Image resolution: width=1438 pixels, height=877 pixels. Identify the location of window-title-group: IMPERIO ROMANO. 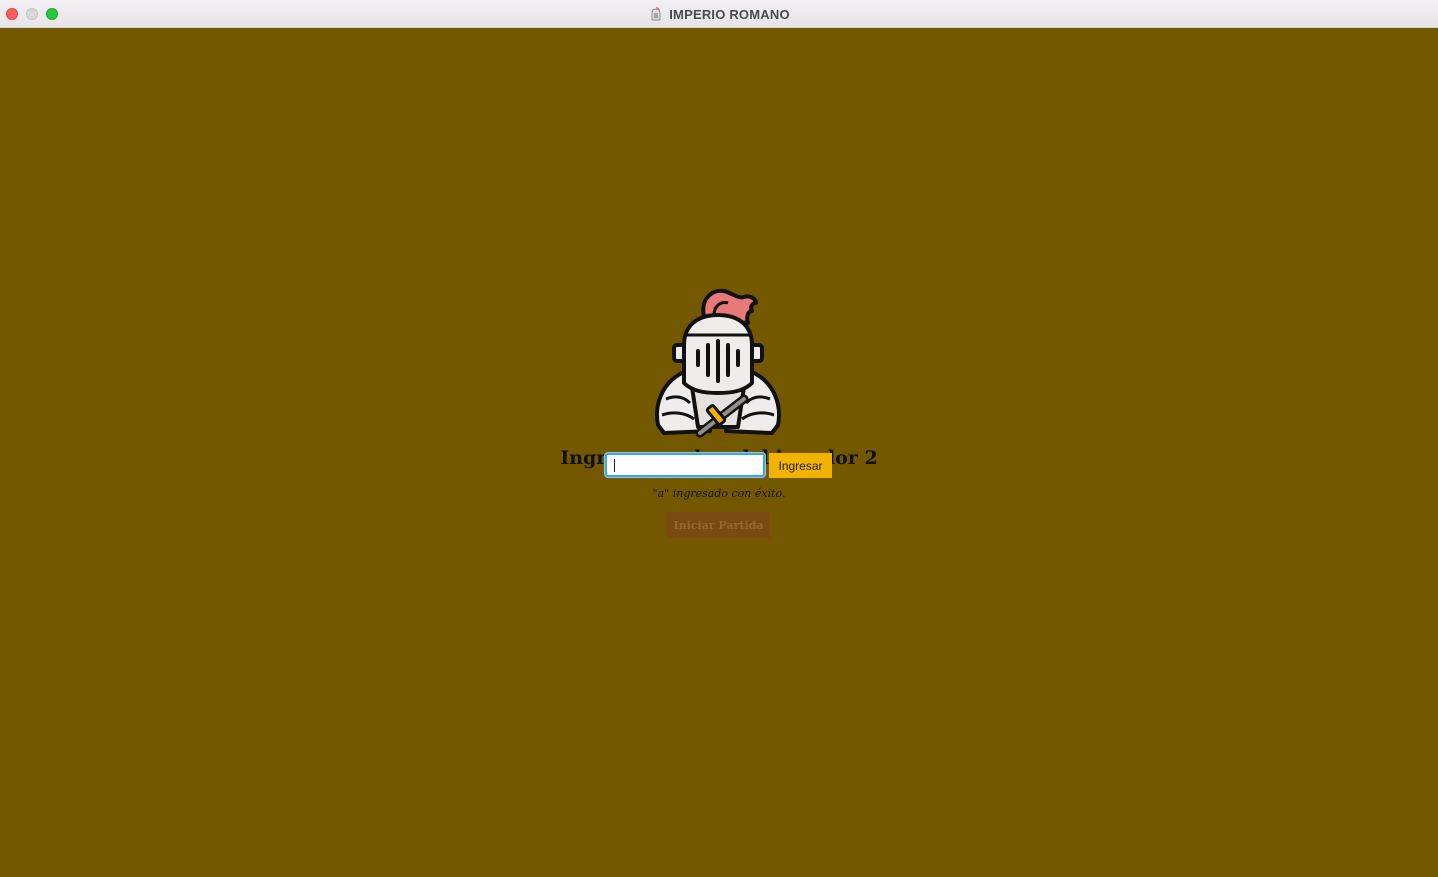
(719, 14).